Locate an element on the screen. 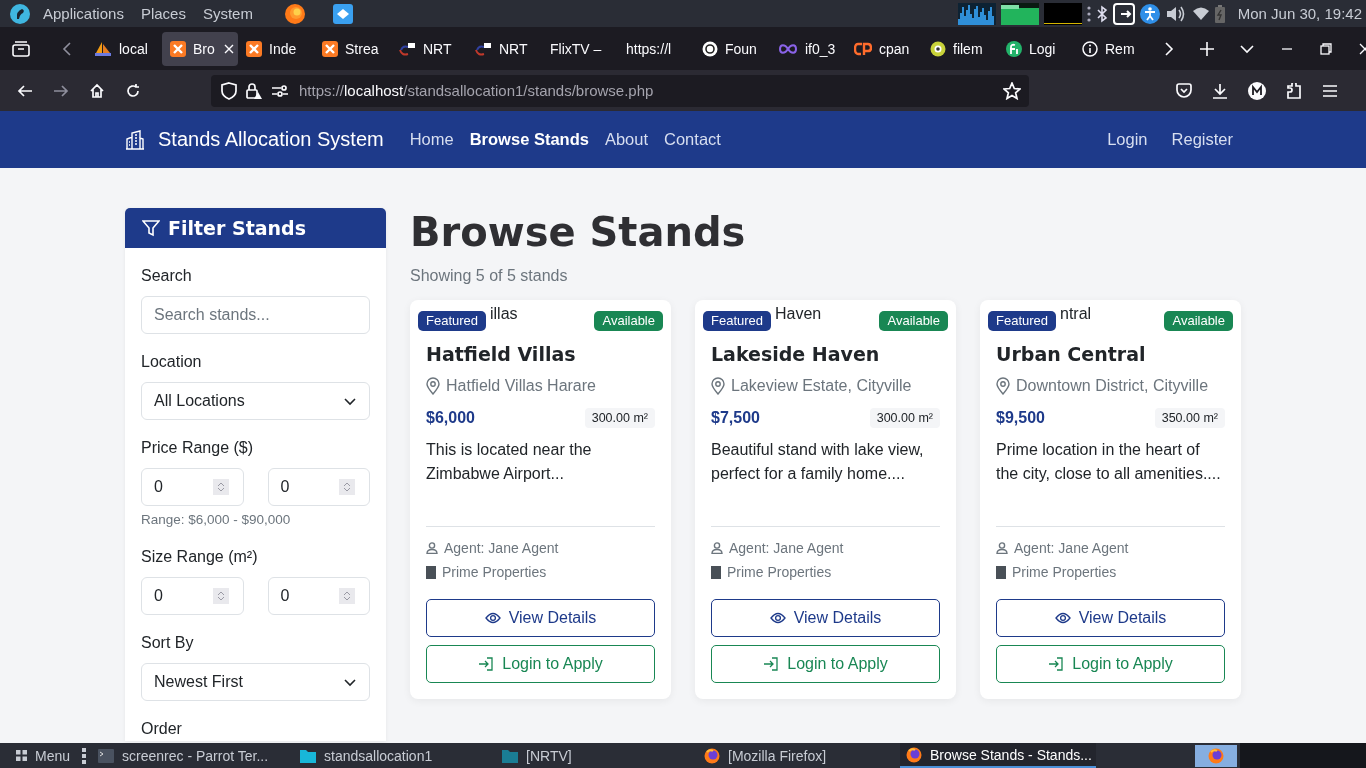 The image size is (1366, 768). info-icon is located at coordinates (1090, 48).